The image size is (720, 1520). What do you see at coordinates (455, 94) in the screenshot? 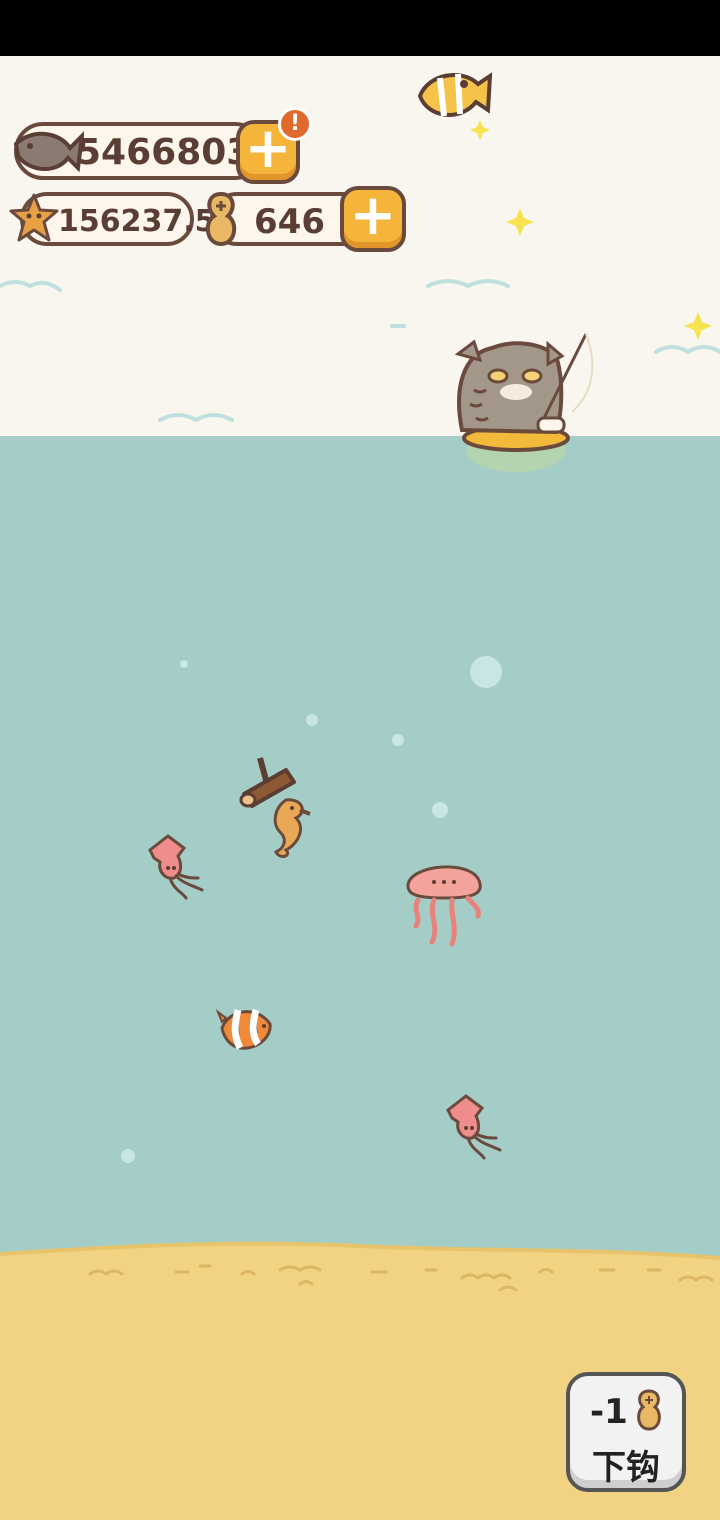
I see `butterflyfish-icon` at bounding box center [455, 94].